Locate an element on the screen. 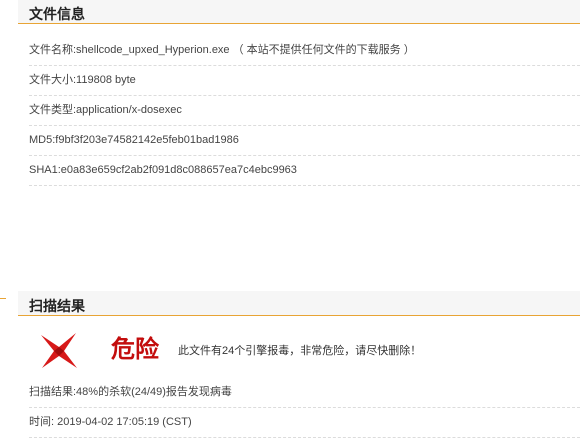 Image resolution: width=580 pixels, height=439 pixels. md5-row: MD5:f9bf3f203e74582142e5feb01bad1986 is located at coordinates (304, 140).